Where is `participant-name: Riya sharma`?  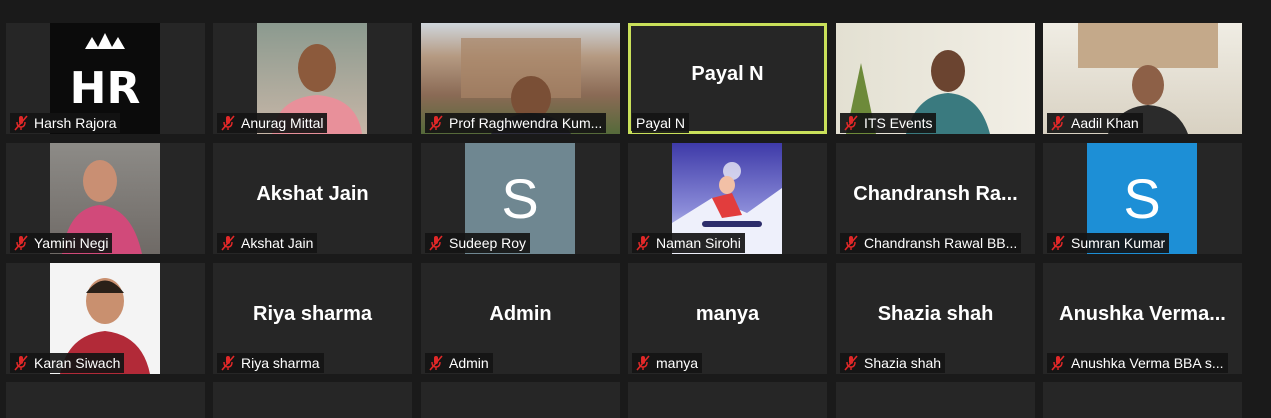 participant-name: Riya sharma is located at coordinates (280, 363).